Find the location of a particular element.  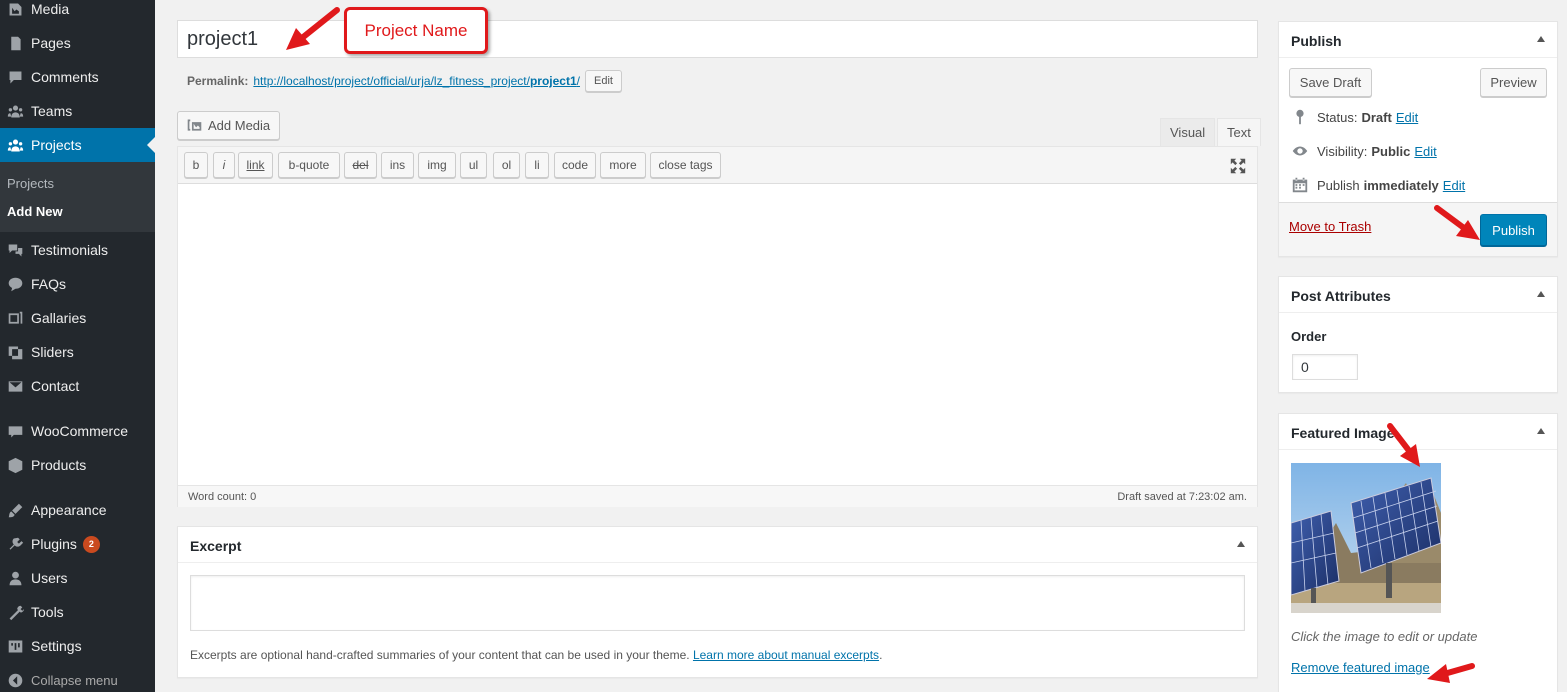

sidebar-item-label: Gallaries is located at coordinates (59, 318).